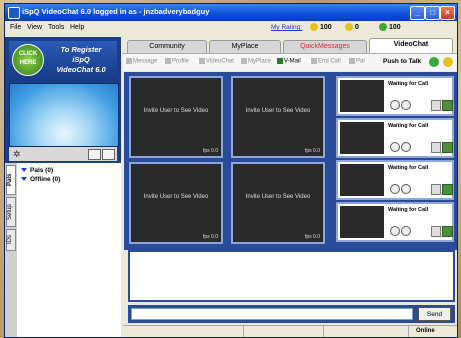  Describe the element at coordinates (395, 138) in the screenshot. I see `call-slot-2: Waiting for Call` at that location.